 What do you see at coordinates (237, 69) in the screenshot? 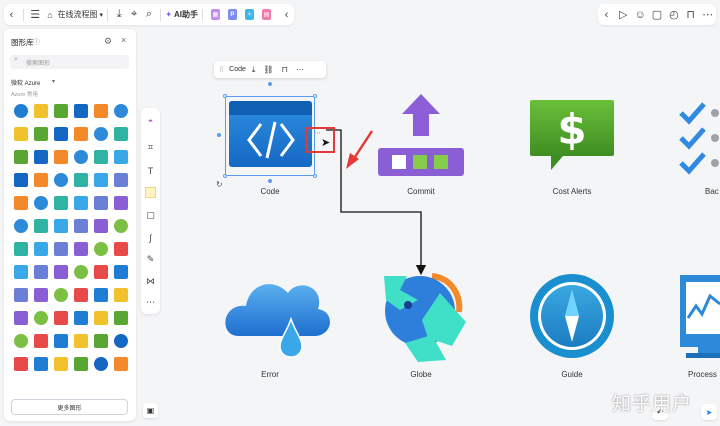
I see `shape-type-label: Code` at bounding box center [237, 69].